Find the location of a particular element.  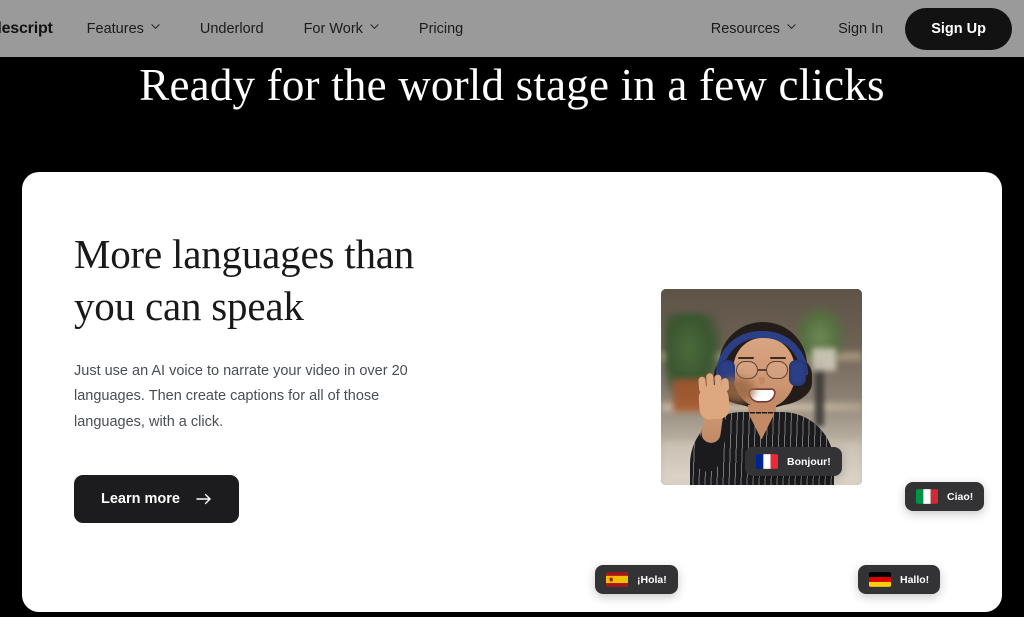

headphones-earcup is located at coordinates (797, 372).